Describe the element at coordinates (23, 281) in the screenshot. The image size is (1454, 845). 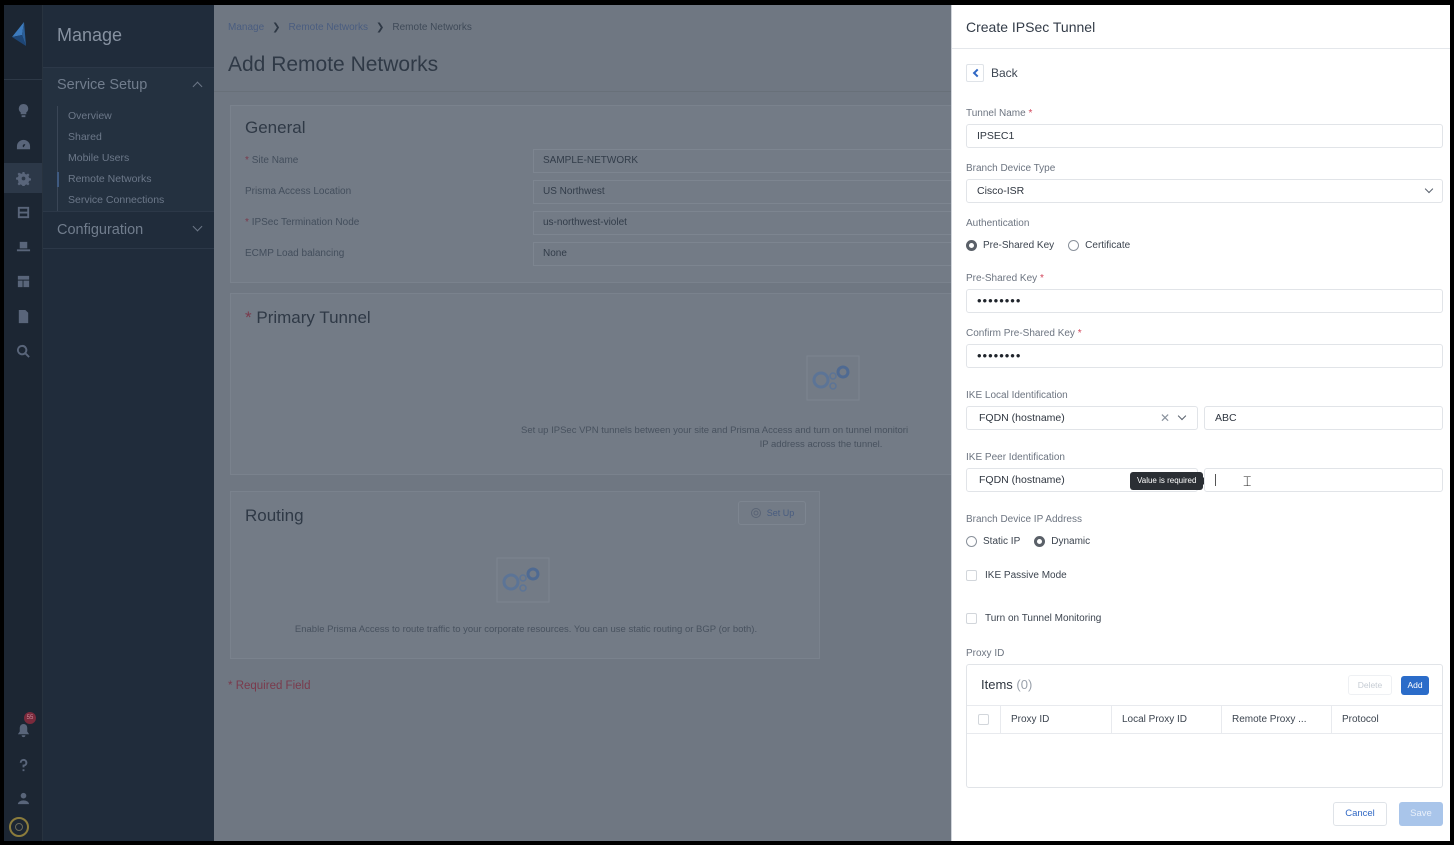
I see `layout-icon` at that location.